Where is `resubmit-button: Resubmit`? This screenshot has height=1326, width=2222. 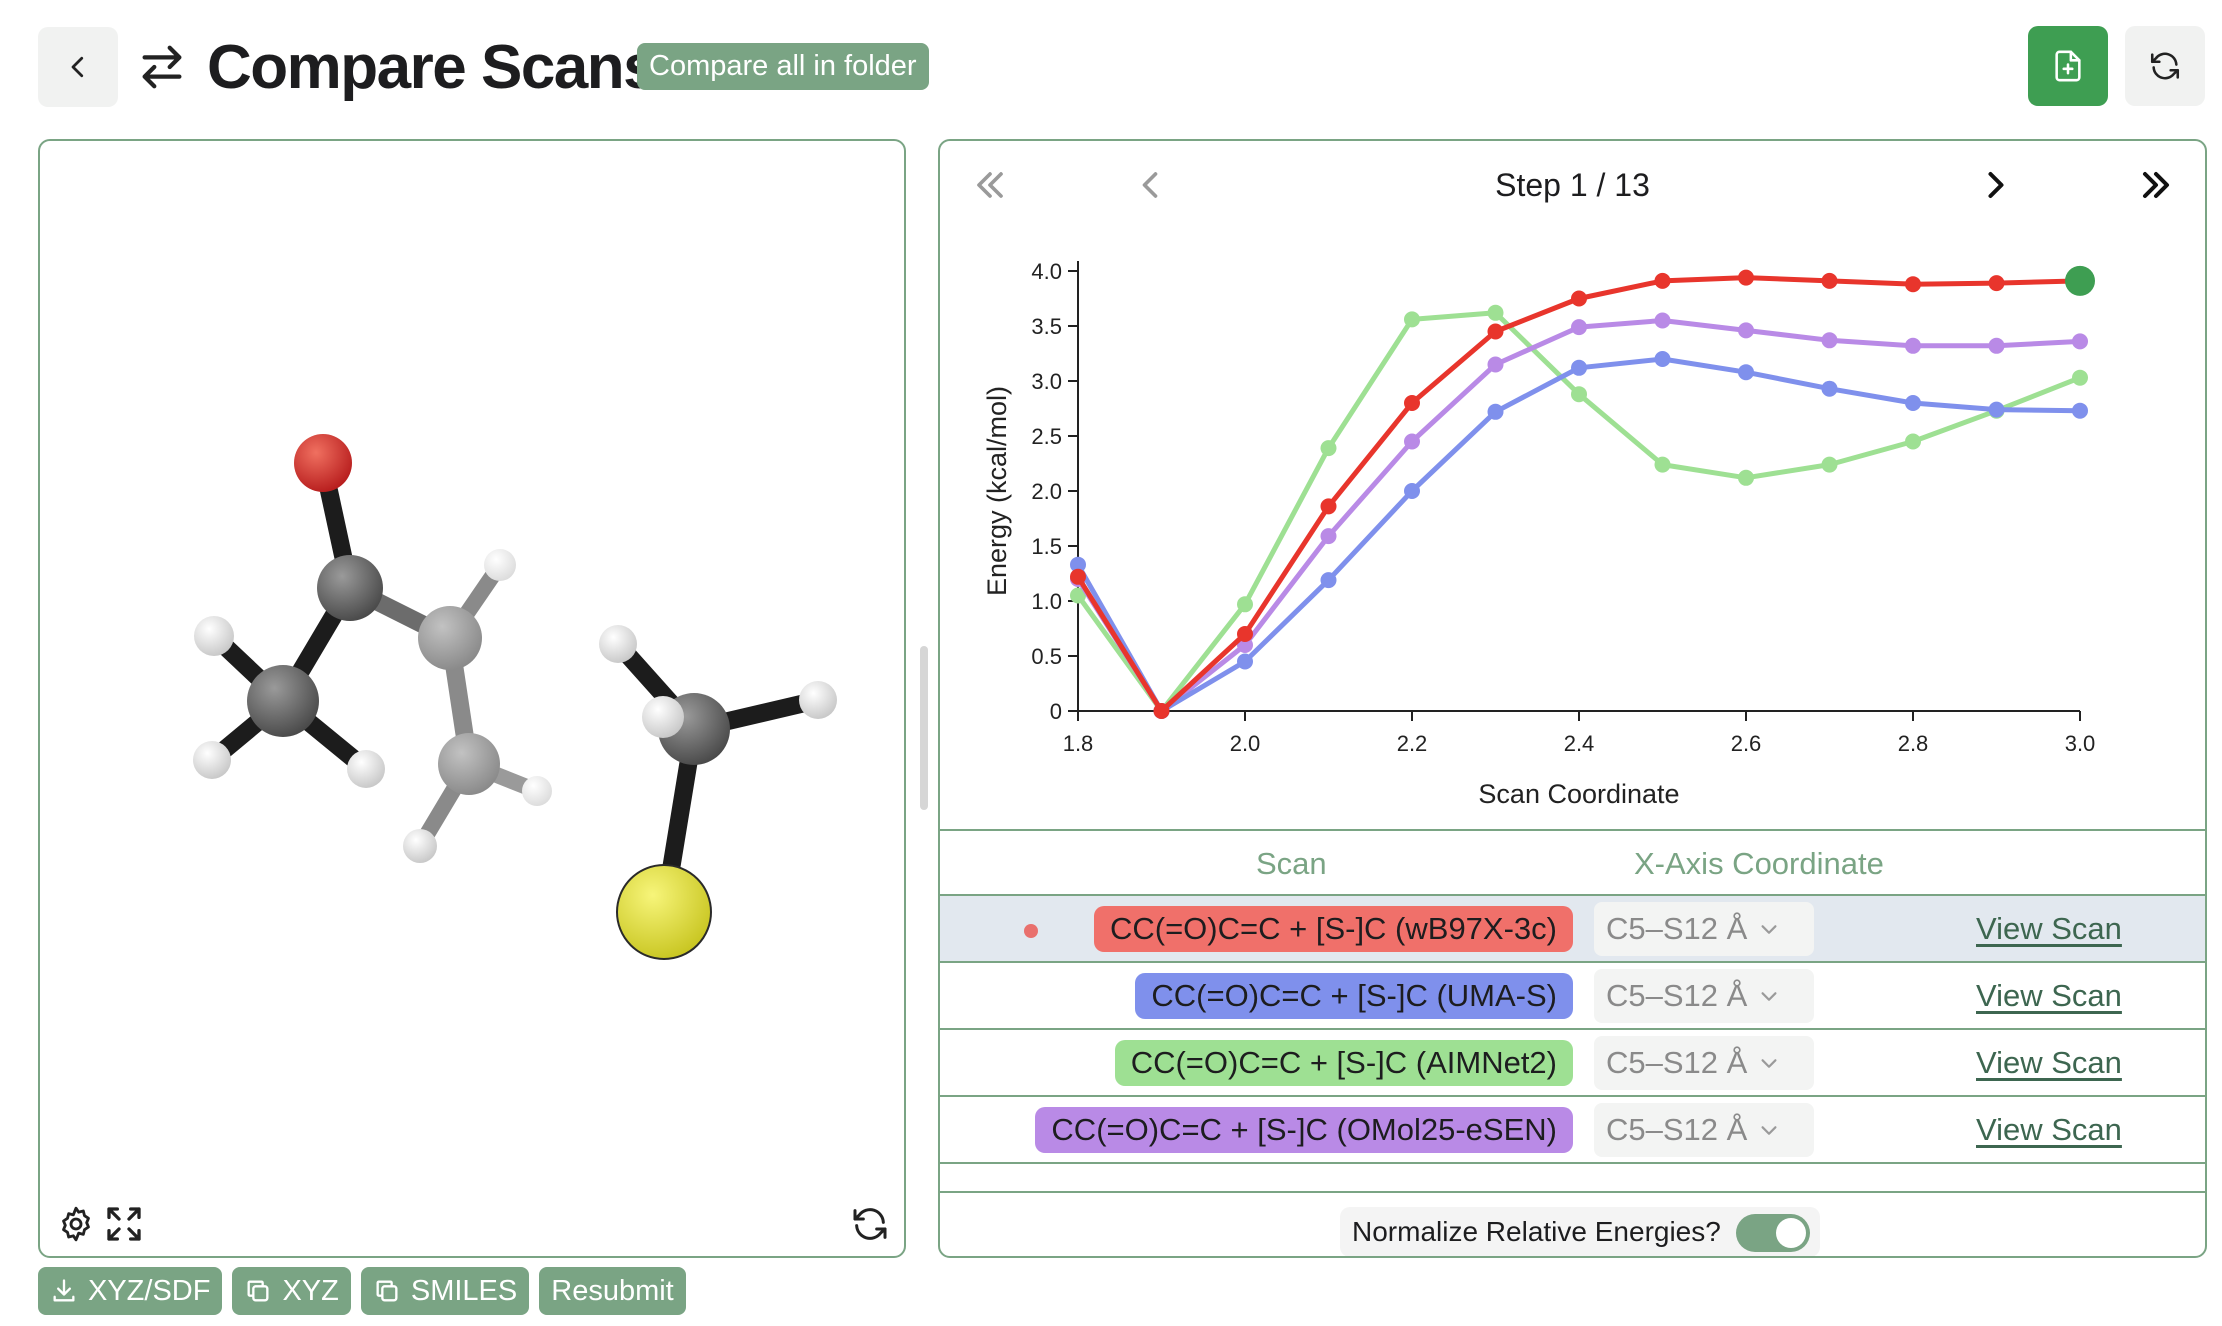
resubmit-button: Resubmit is located at coordinates (612, 1291).